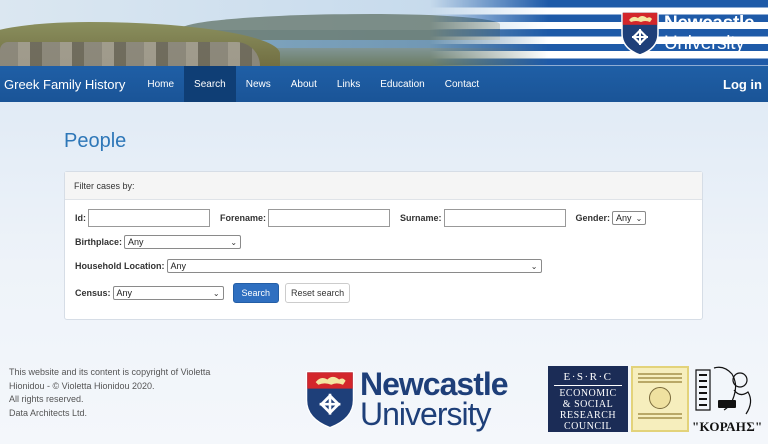 The width and height of the screenshot is (768, 444). I want to click on esrc-word: & SOCIAL, so click(588, 404).